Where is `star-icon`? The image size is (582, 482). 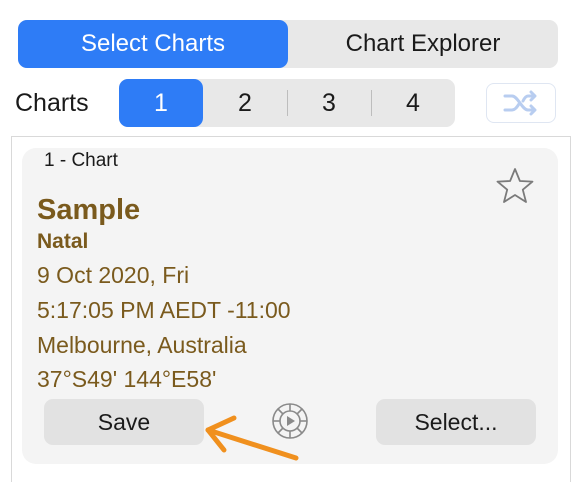 star-icon is located at coordinates (515, 185).